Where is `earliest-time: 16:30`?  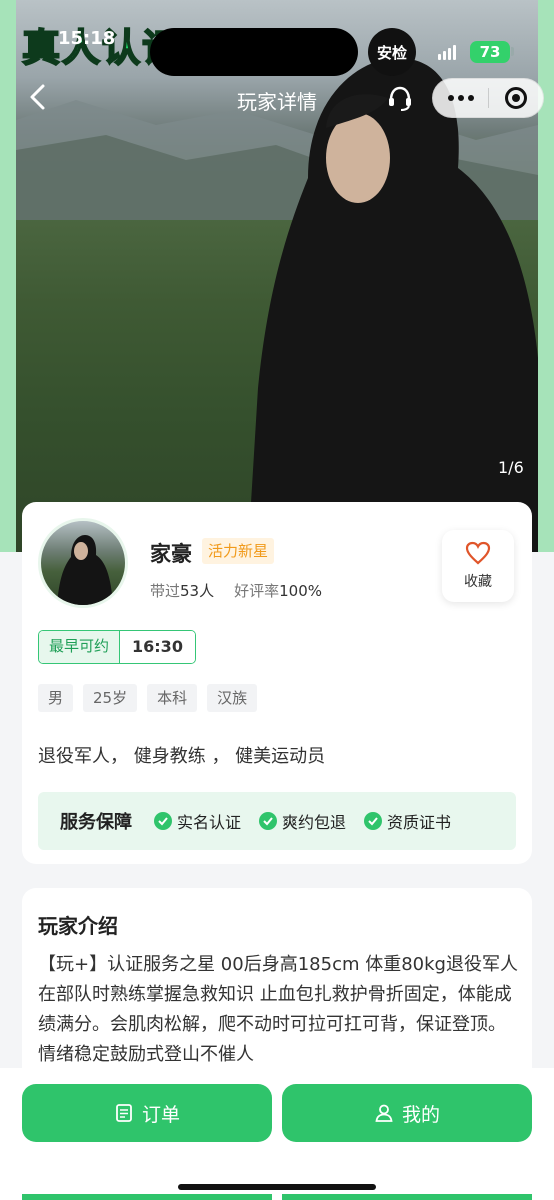
earliest-time: 16:30 is located at coordinates (157, 647).